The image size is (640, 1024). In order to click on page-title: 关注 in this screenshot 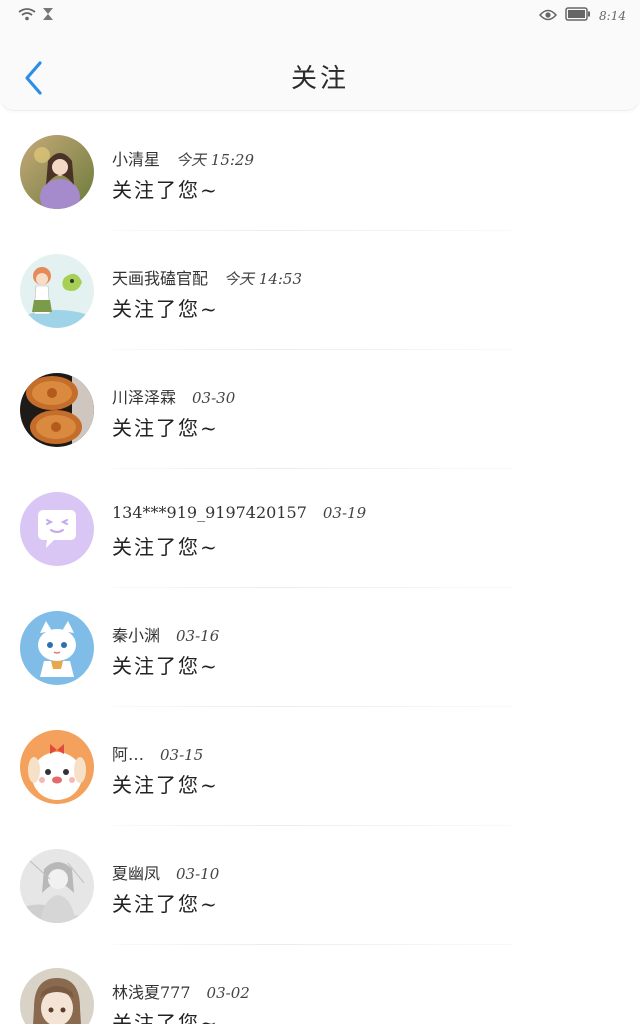, I will do `click(319, 79)`.